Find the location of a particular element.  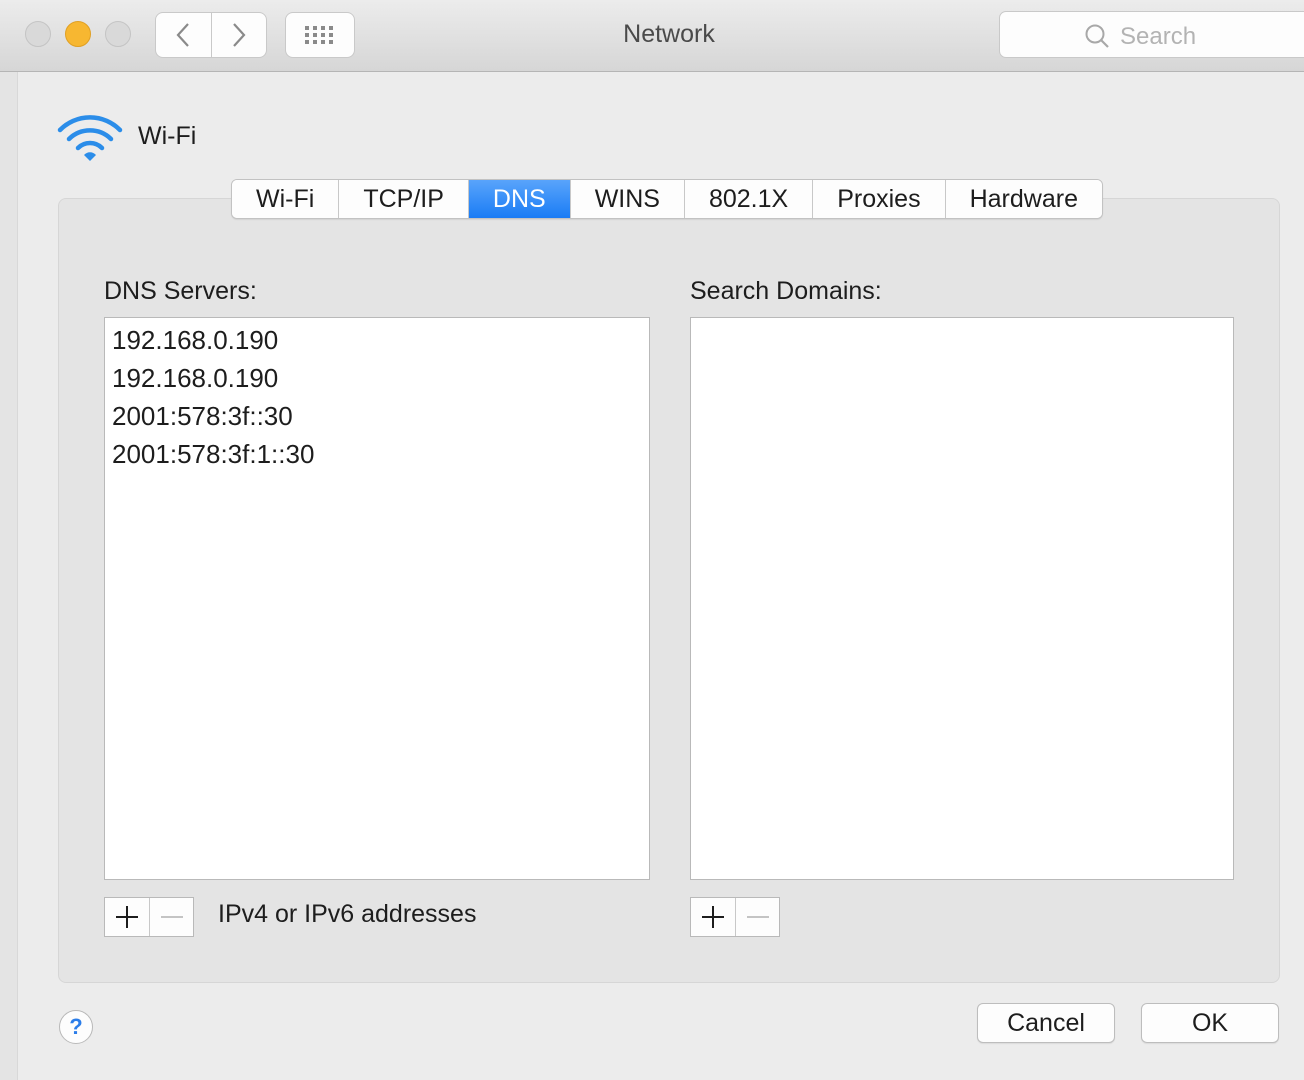

tab-dns: DNS is located at coordinates (518, 199).